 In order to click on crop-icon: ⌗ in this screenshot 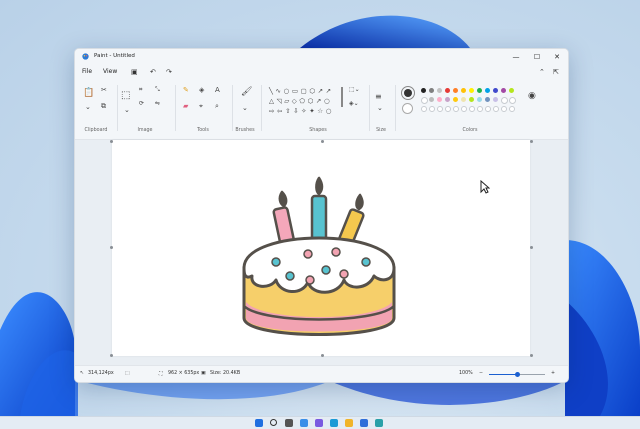, I will do `click(140, 90)`.